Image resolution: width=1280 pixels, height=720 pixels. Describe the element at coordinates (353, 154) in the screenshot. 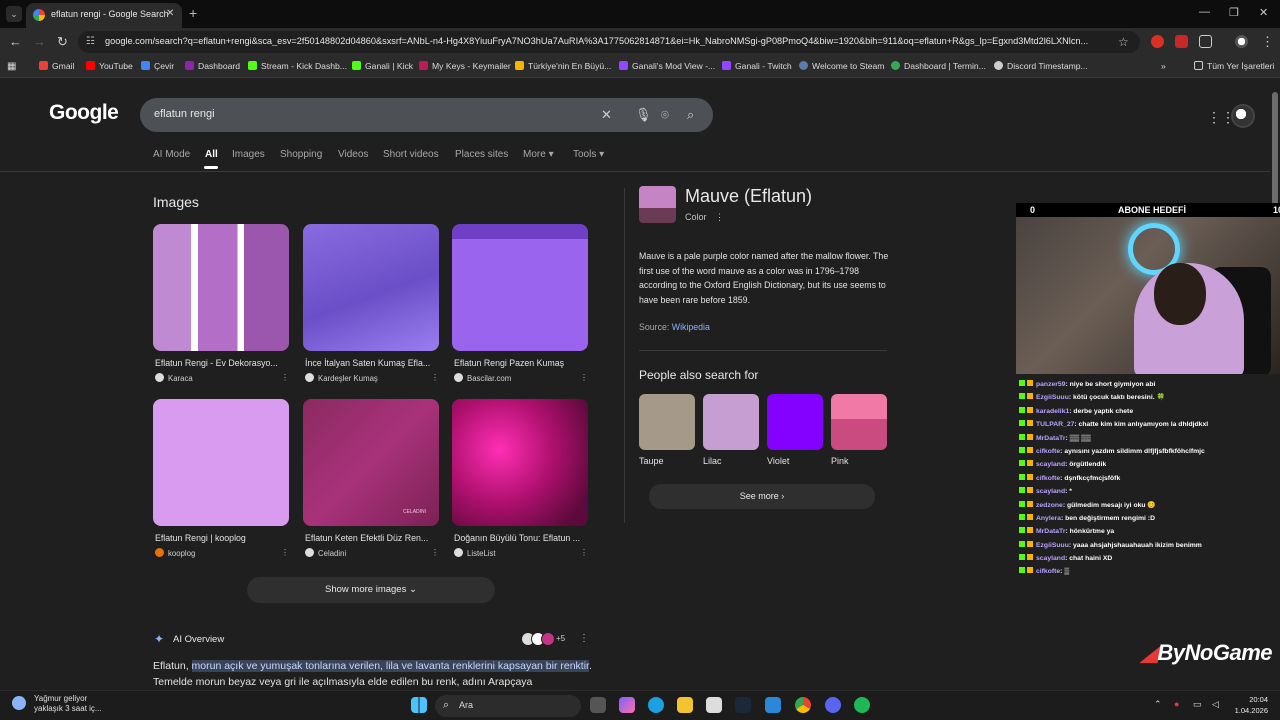

I see `tab-videos: Videos` at that location.